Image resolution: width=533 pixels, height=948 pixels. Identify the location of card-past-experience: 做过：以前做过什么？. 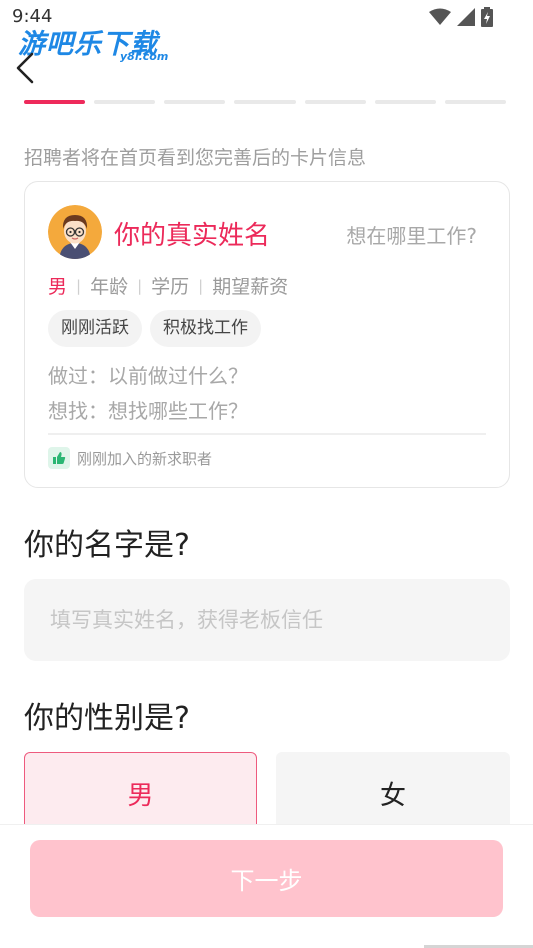
(148, 376).